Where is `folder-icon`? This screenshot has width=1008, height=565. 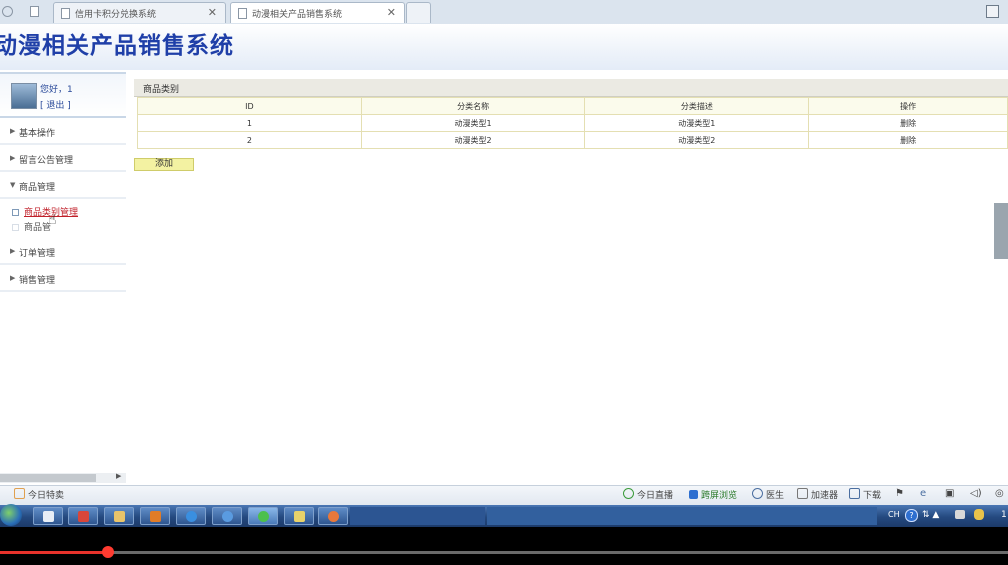 folder-icon is located at coordinates (119, 516).